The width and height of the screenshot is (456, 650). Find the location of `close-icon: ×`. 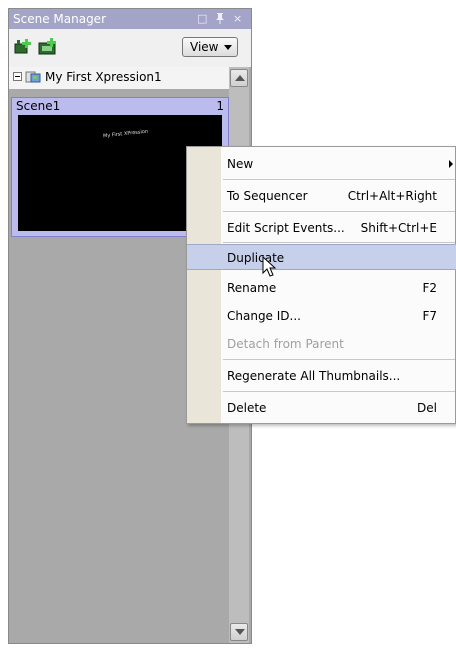

close-icon: × is located at coordinates (237, 18).